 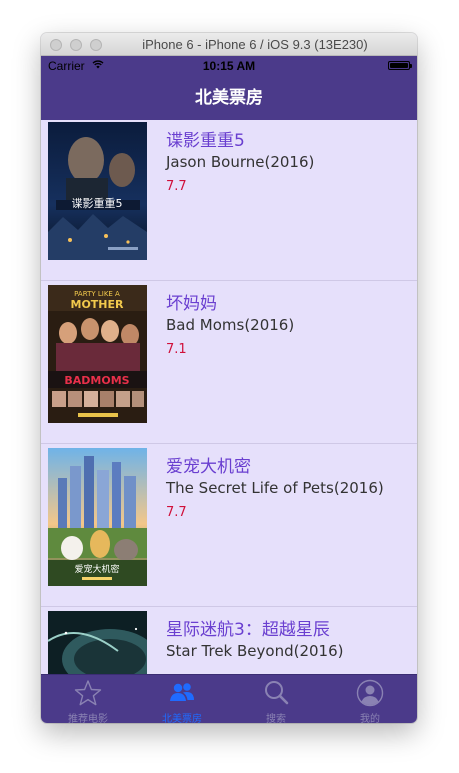 What do you see at coordinates (248, 630) in the screenshot?
I see `movie-title: 星际迷航3：超越星辰` at bounding box center [248, 630].